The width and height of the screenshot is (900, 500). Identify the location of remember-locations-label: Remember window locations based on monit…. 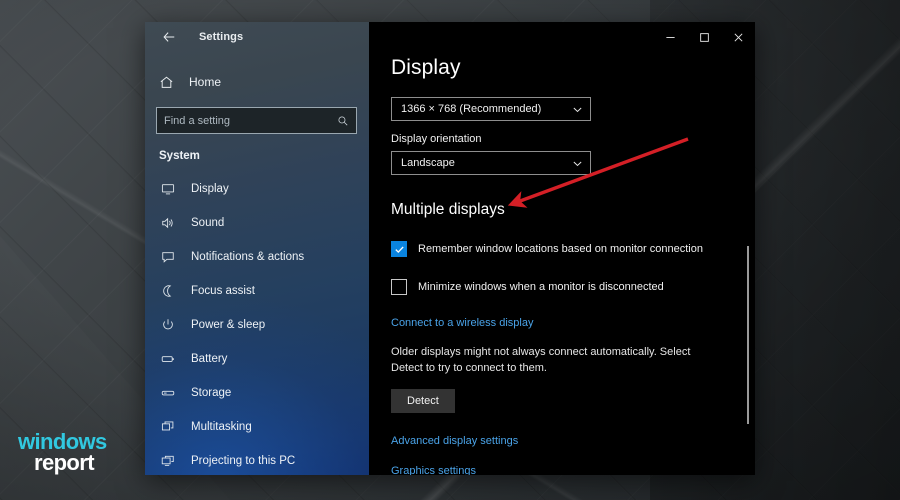
(560, 249).